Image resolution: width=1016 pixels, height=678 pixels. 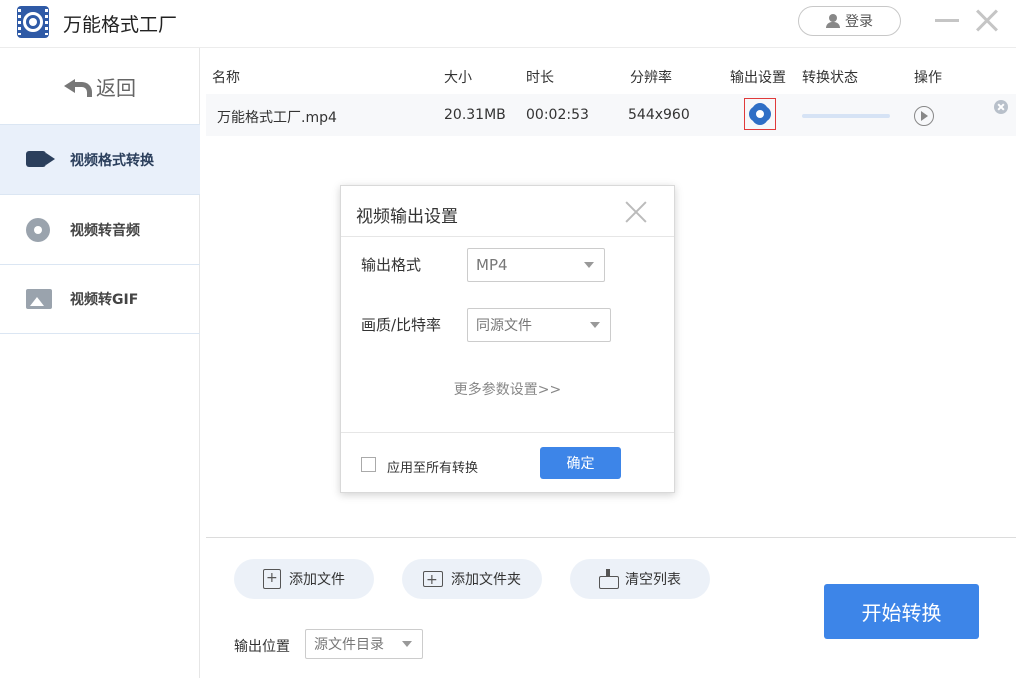 I want to click on column-header-duration: 时长, so click(x=540, y=78).